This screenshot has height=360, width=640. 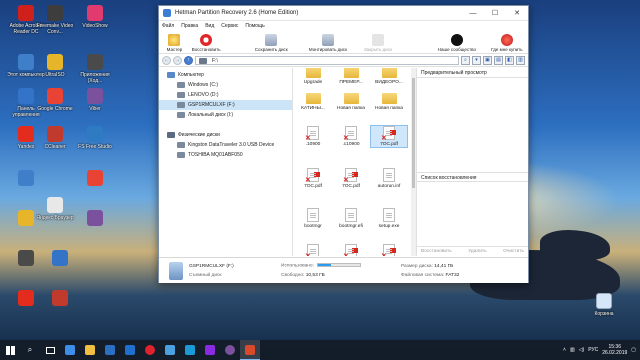 I want to click on taskbar-edge, so click(x=70, y=350).